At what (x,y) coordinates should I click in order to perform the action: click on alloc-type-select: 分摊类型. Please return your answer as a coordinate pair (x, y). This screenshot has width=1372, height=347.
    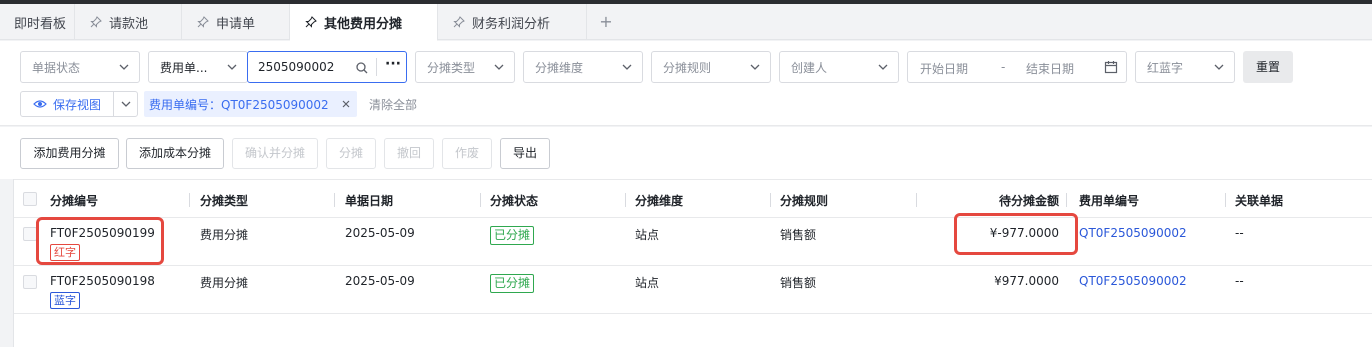
    Looking at the image, I should click on (465, 67).